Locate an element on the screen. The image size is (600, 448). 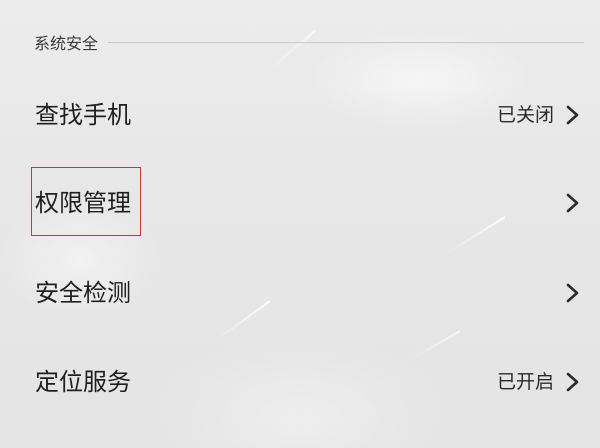
row-label: 安全检测 is located at coordinates (83, 293).